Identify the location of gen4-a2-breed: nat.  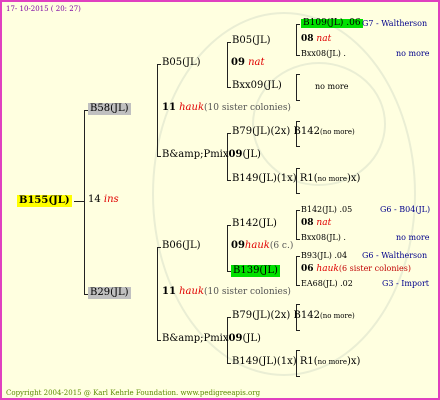
(324, 39).